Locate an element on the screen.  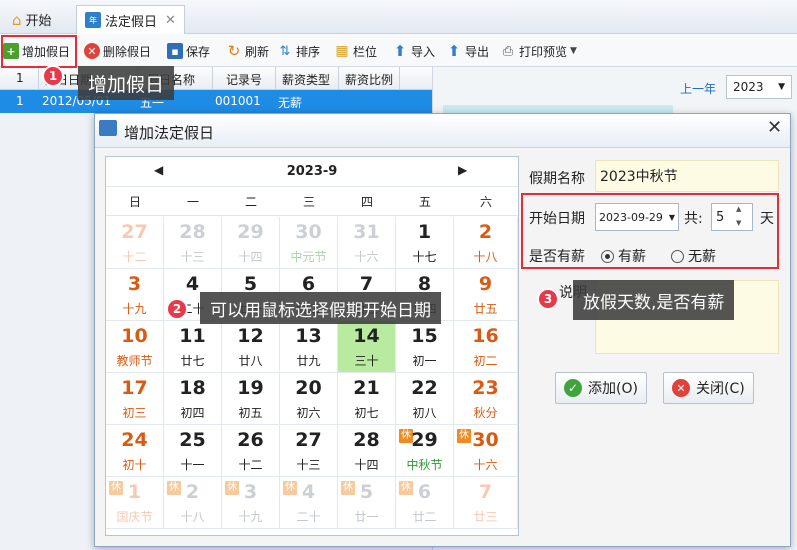
calendar-day-number: 12 is located at coordinates (250, 336).